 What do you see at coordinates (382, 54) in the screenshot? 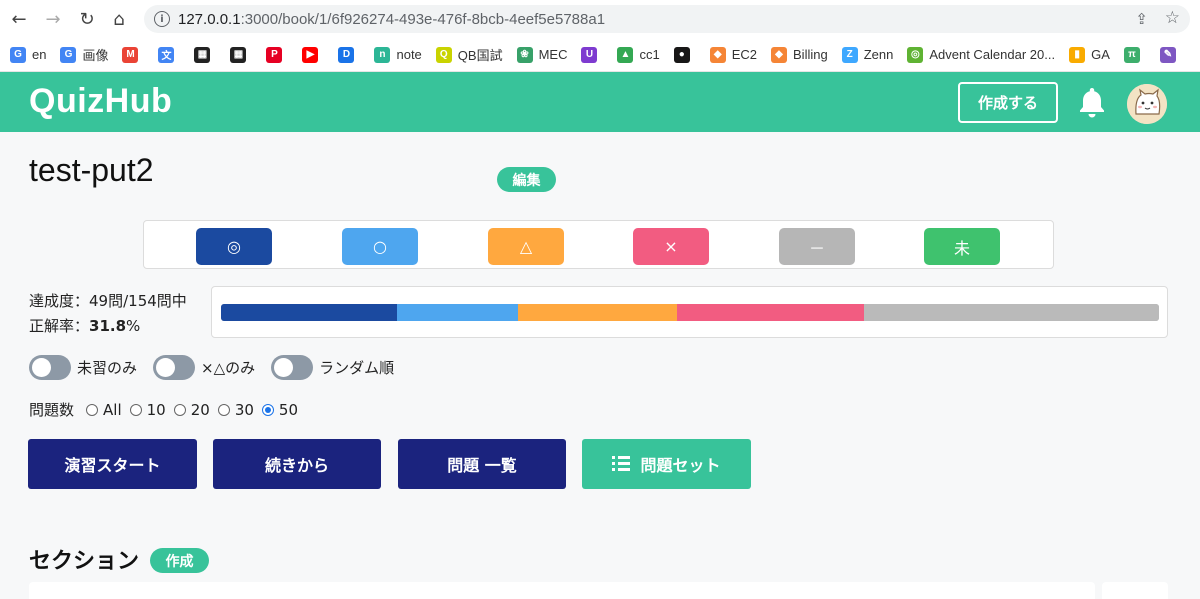
I see `bookmark-favicon-icon: n` at bounding box center [382, 54].